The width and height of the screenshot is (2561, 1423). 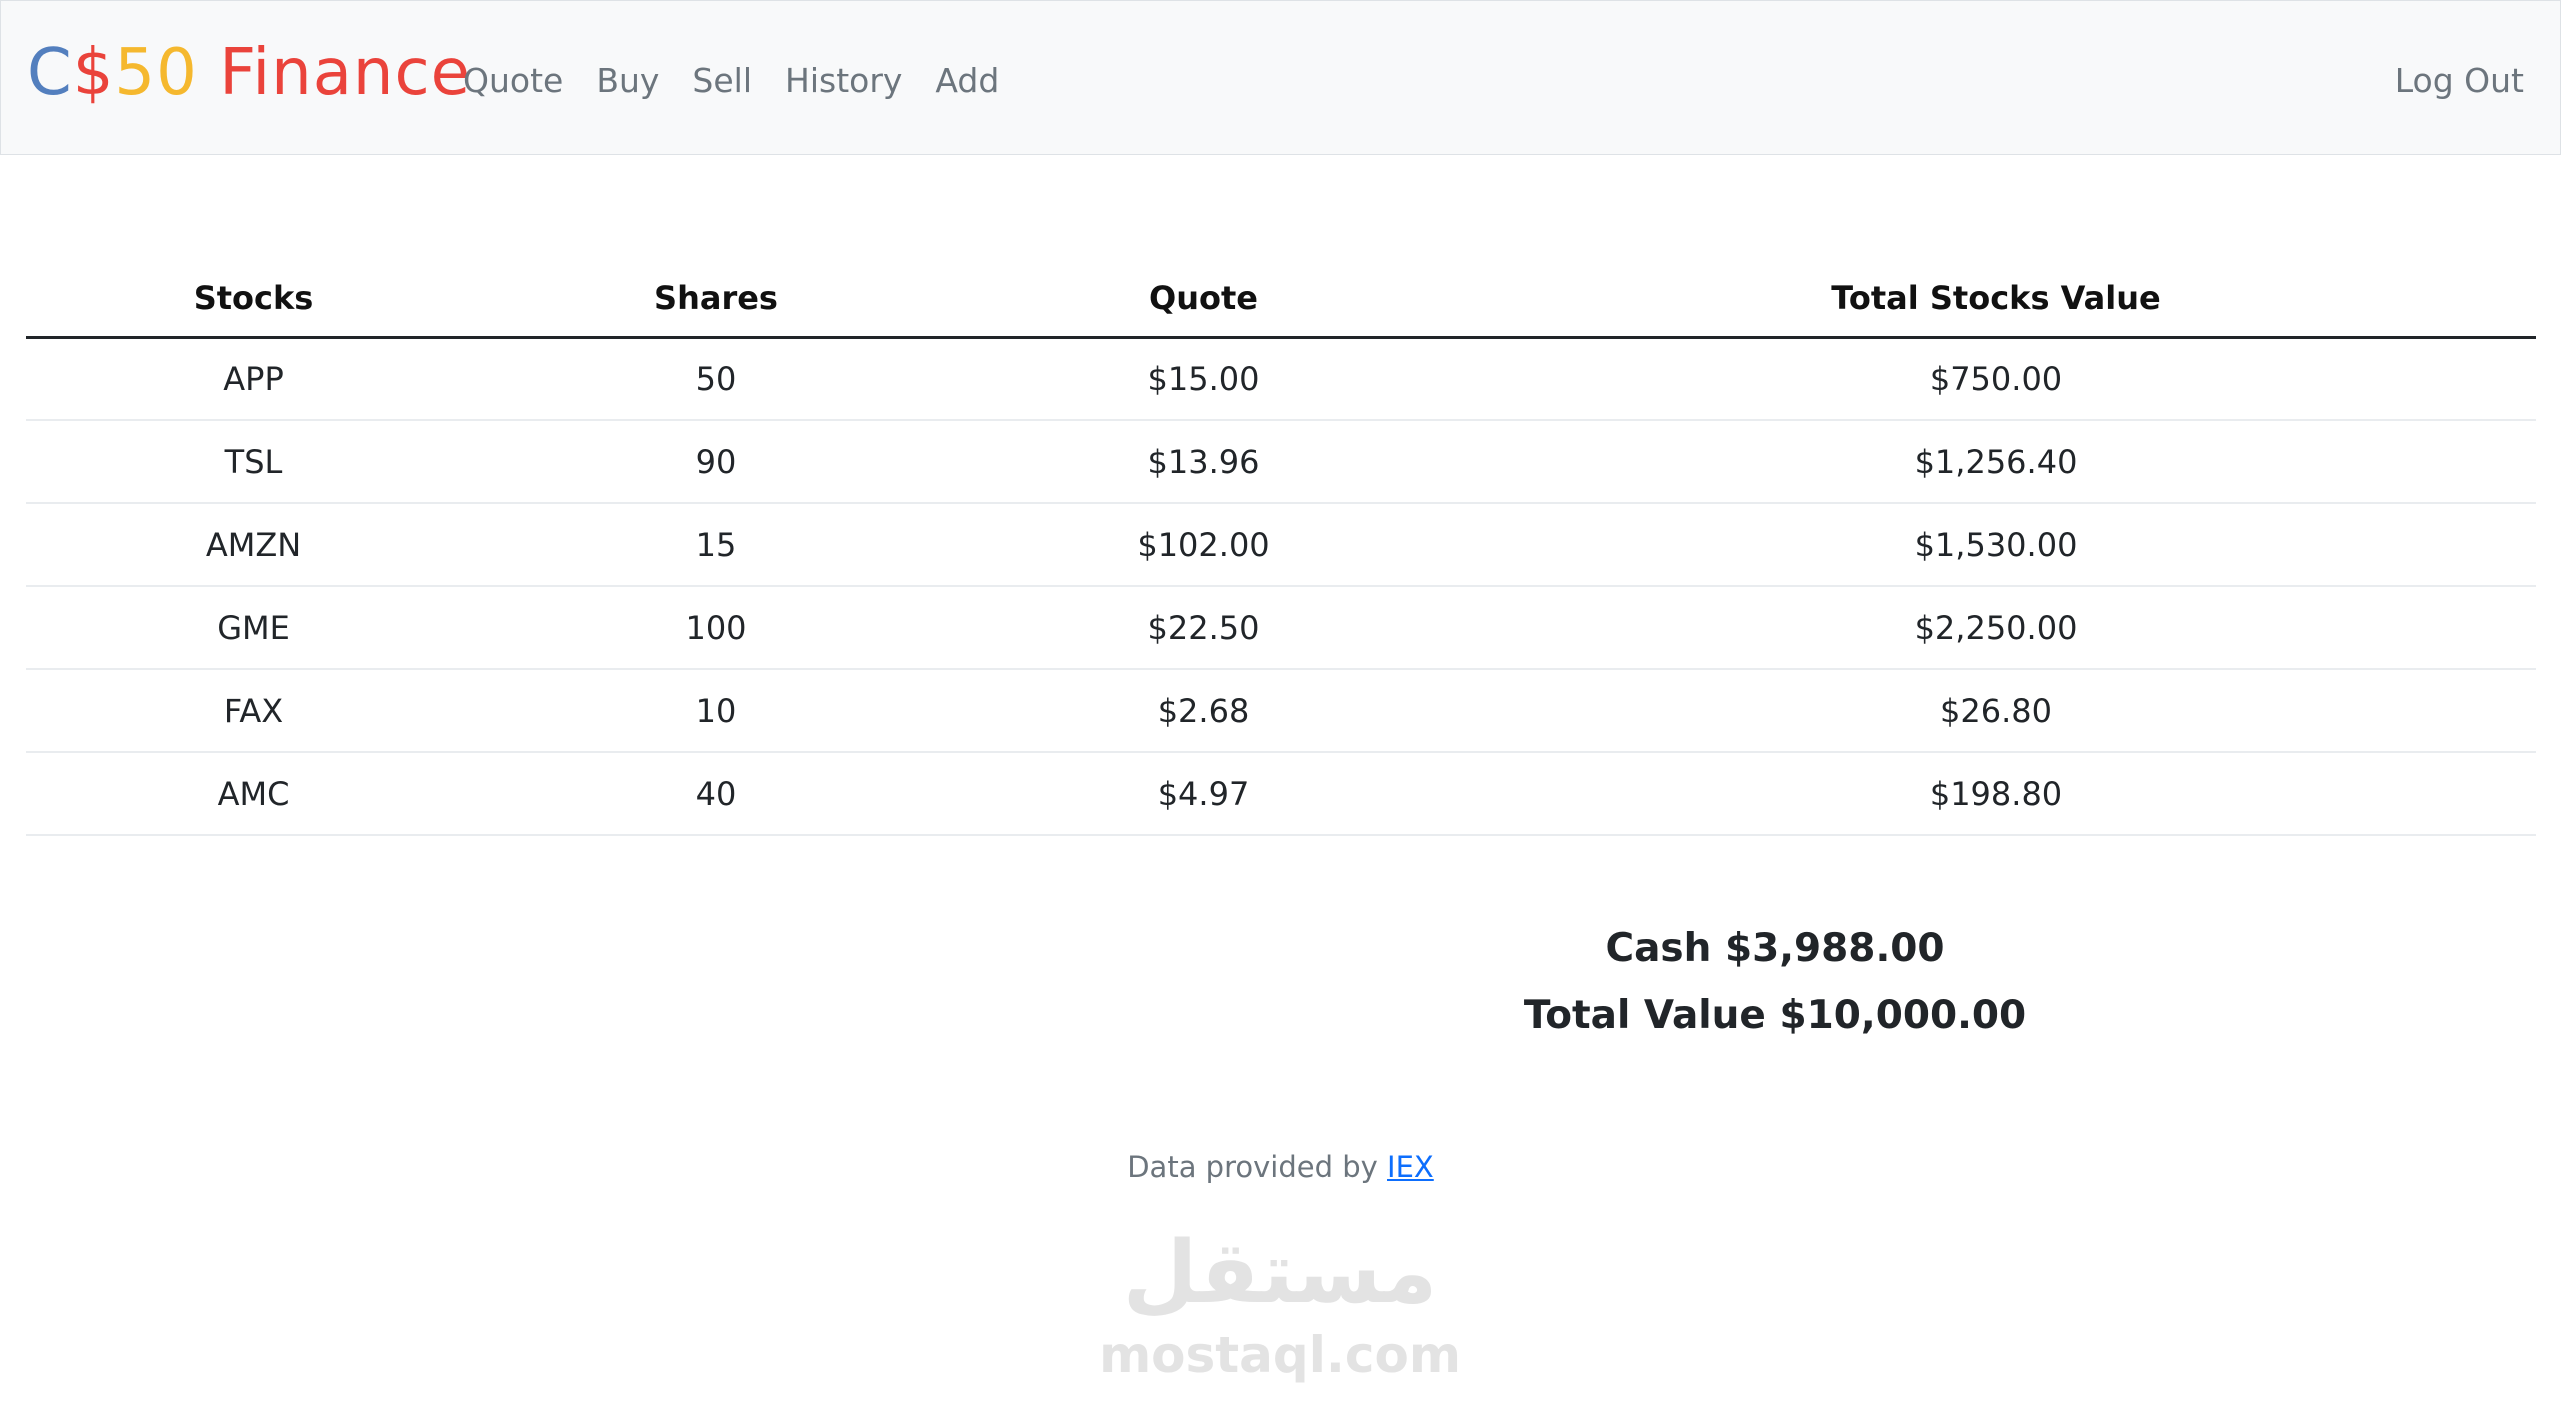 What do you see at coordinates (1280, 1273) in the screenshot?
I see `watermark-arabic: مستقل` at bounding box center [1280, 1273].